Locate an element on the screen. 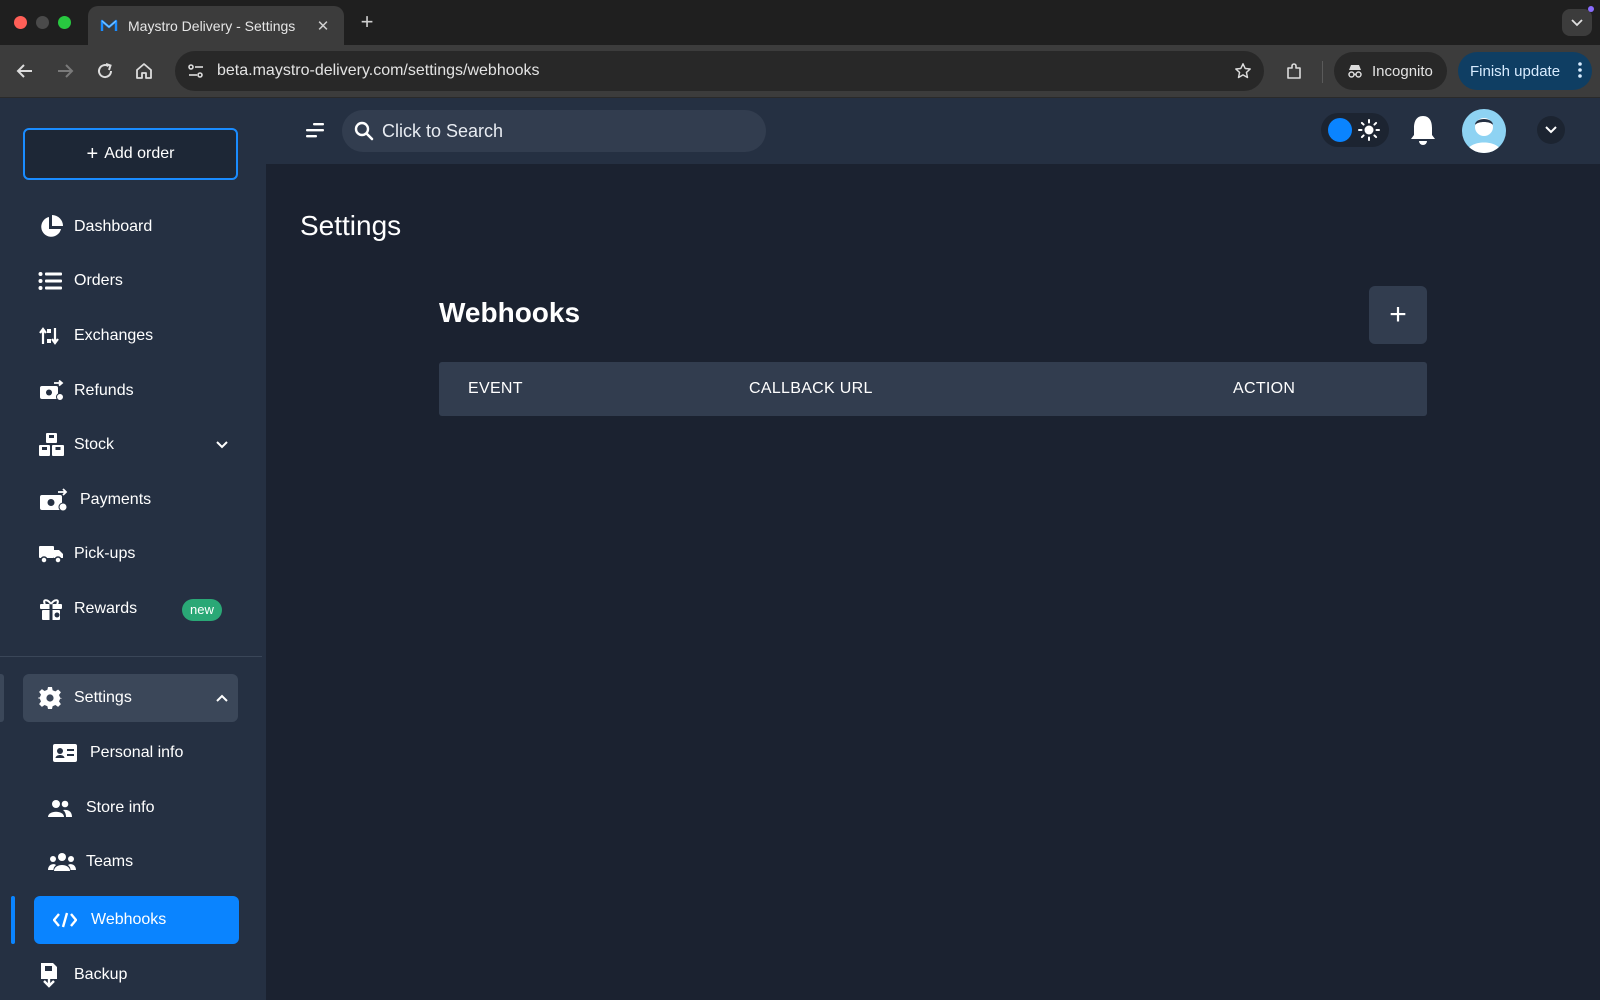 The width and height of the screenshot is (1600, 1000). truck-icon is located at coordinates (52, 554).